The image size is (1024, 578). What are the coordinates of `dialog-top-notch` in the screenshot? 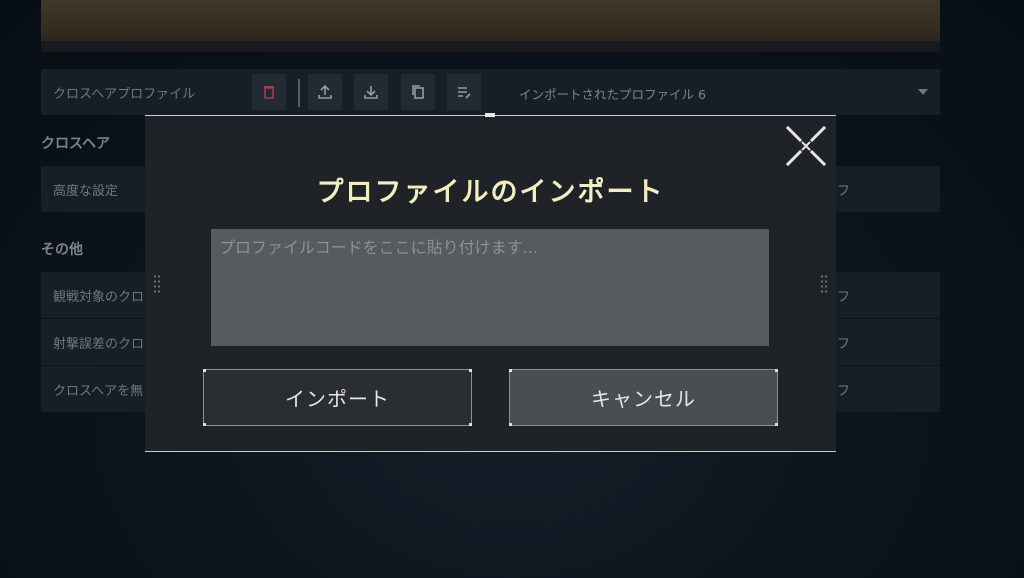 It's located at (490, 115).